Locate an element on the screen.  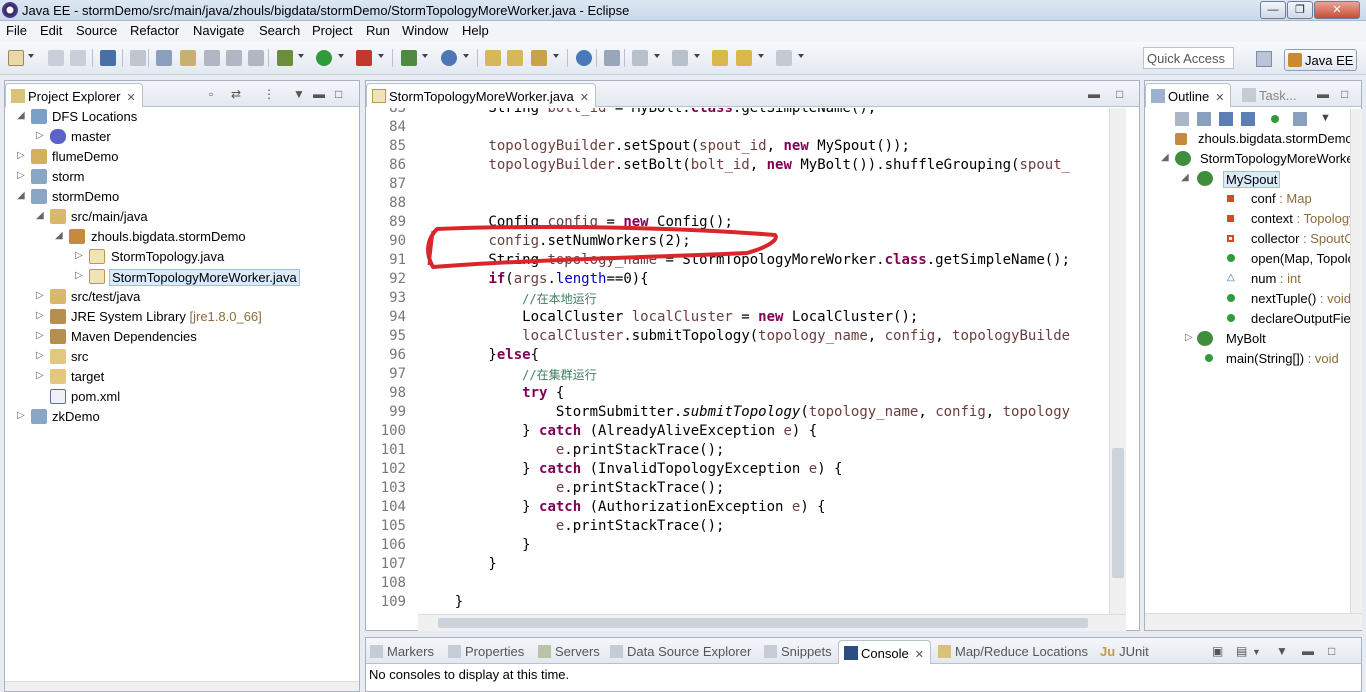
tab-properties: Properties is located at coordinates (486, 651).